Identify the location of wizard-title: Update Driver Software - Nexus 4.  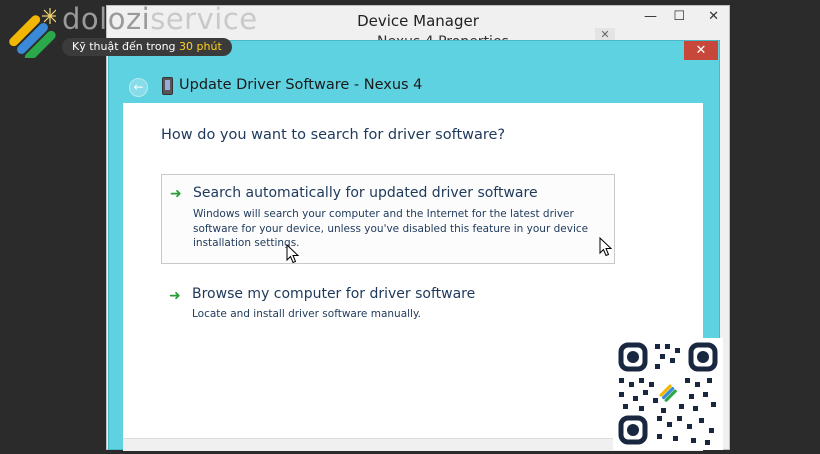
(301, 85).